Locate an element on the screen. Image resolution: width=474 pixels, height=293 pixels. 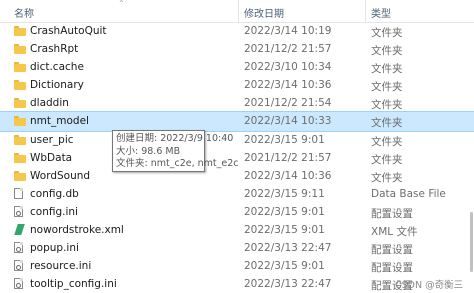
file-row: Dictionary 2022/3/14 10:36 文件夹 is located at coordinates (237, 85).